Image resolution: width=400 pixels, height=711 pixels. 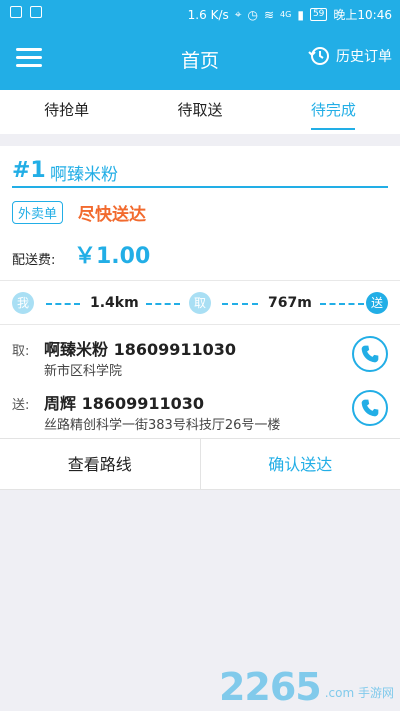 I want to click on wifi-icon: ≋, so click(x=269, y=14).